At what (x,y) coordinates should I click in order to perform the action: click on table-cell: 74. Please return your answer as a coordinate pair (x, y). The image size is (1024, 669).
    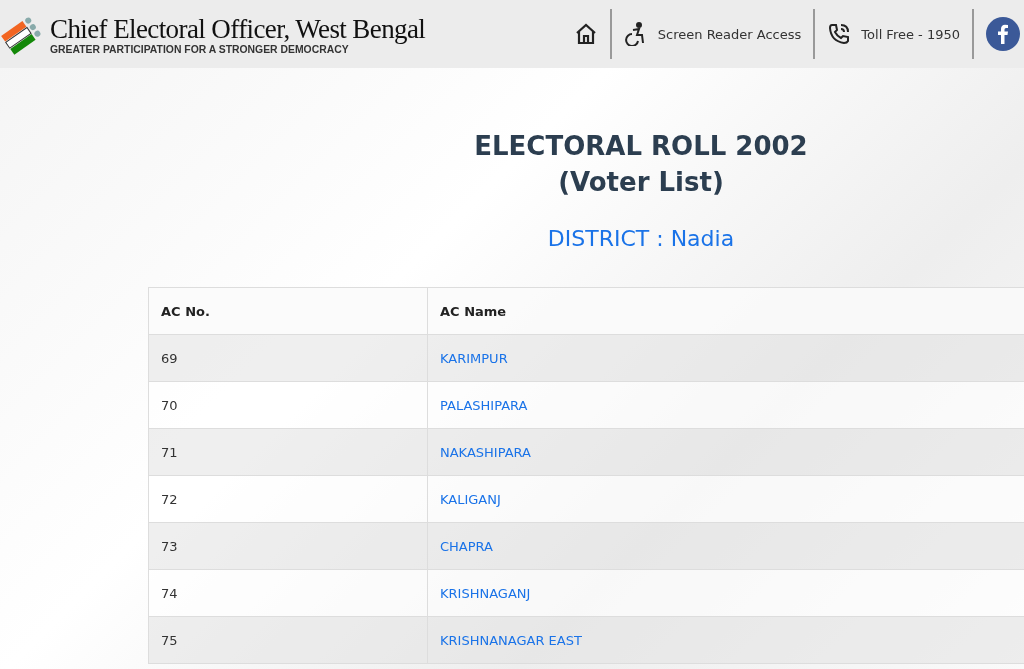
    Looking at the image, I should click on (288, 593).